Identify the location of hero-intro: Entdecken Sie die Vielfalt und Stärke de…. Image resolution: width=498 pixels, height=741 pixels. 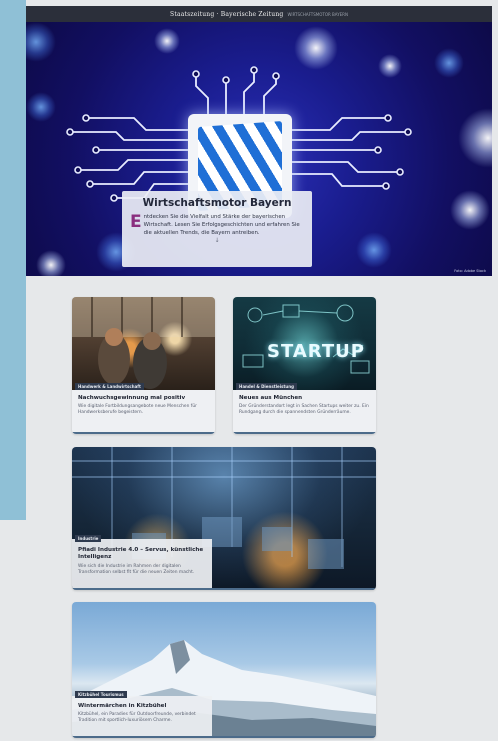
(217, 225).